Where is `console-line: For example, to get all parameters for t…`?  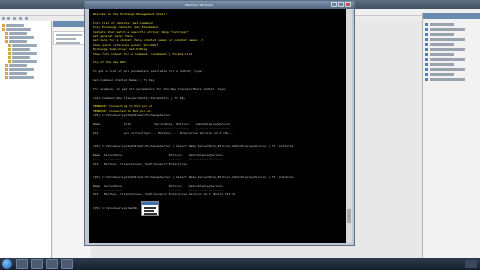 console-line: For example, to get all parameters for t… is located at coordinates (160, 88).